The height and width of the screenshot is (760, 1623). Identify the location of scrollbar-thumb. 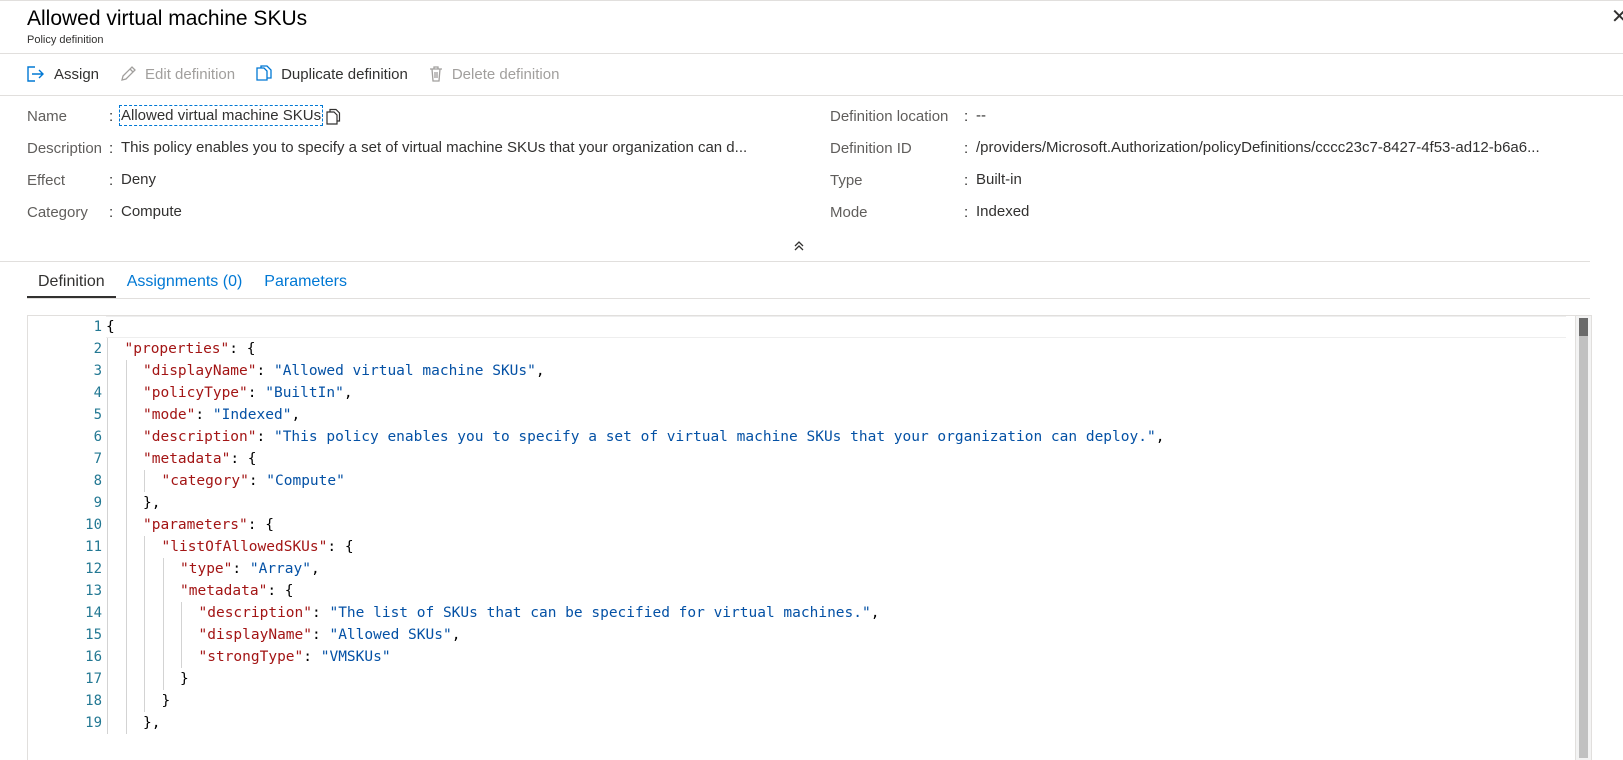
(1583, 538).